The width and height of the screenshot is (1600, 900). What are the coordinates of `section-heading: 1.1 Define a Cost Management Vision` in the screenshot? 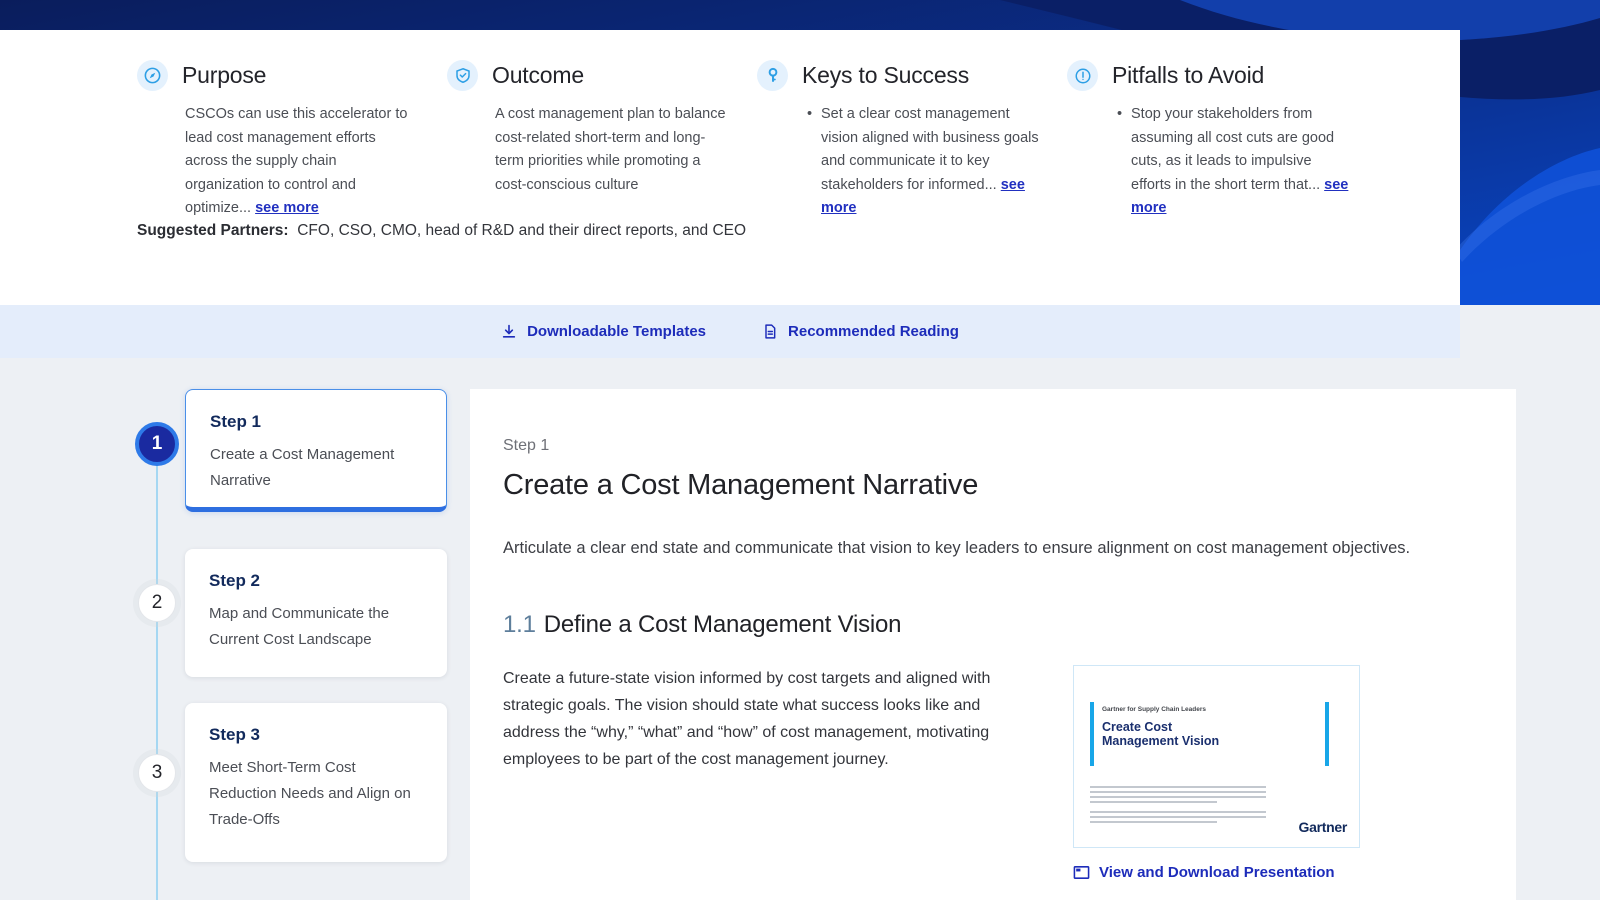 It's located at (994, 625).